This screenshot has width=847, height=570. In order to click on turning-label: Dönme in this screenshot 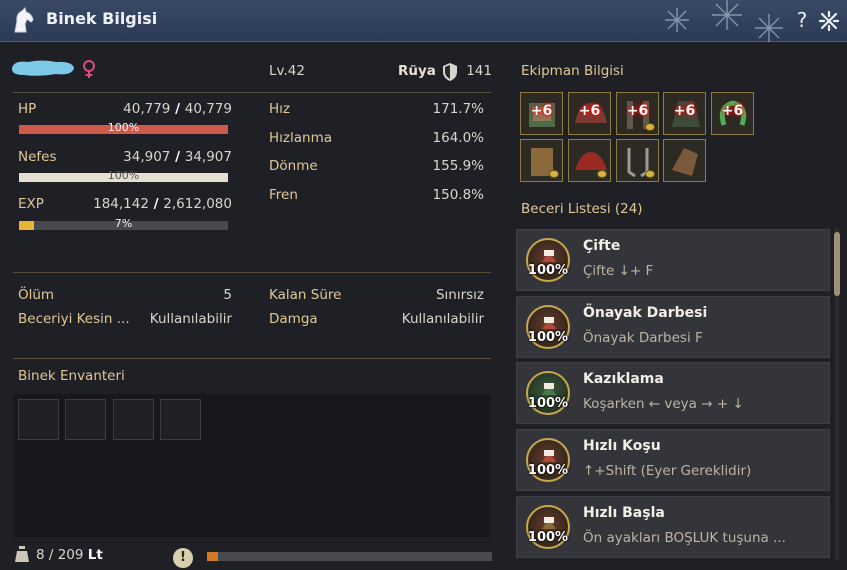, I will do `click(293, 166)`.